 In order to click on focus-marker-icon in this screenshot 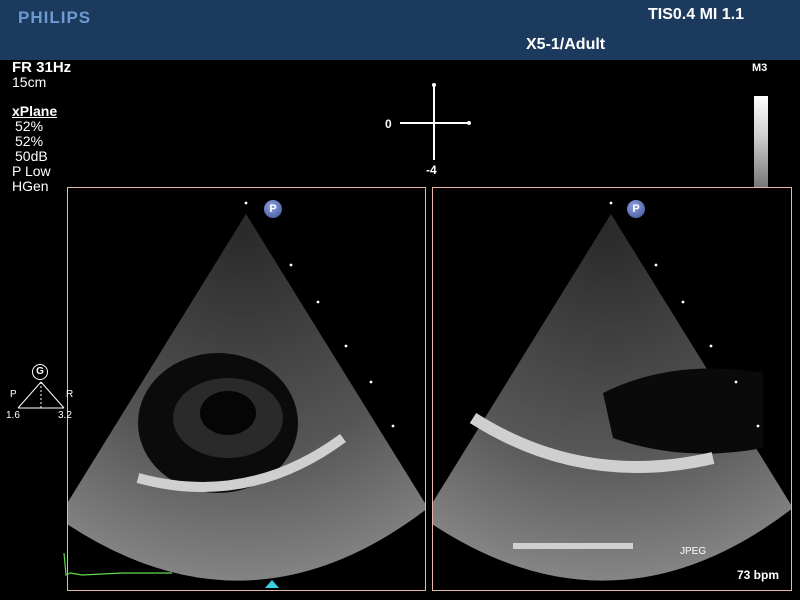, I will do `click(272, 584)`.